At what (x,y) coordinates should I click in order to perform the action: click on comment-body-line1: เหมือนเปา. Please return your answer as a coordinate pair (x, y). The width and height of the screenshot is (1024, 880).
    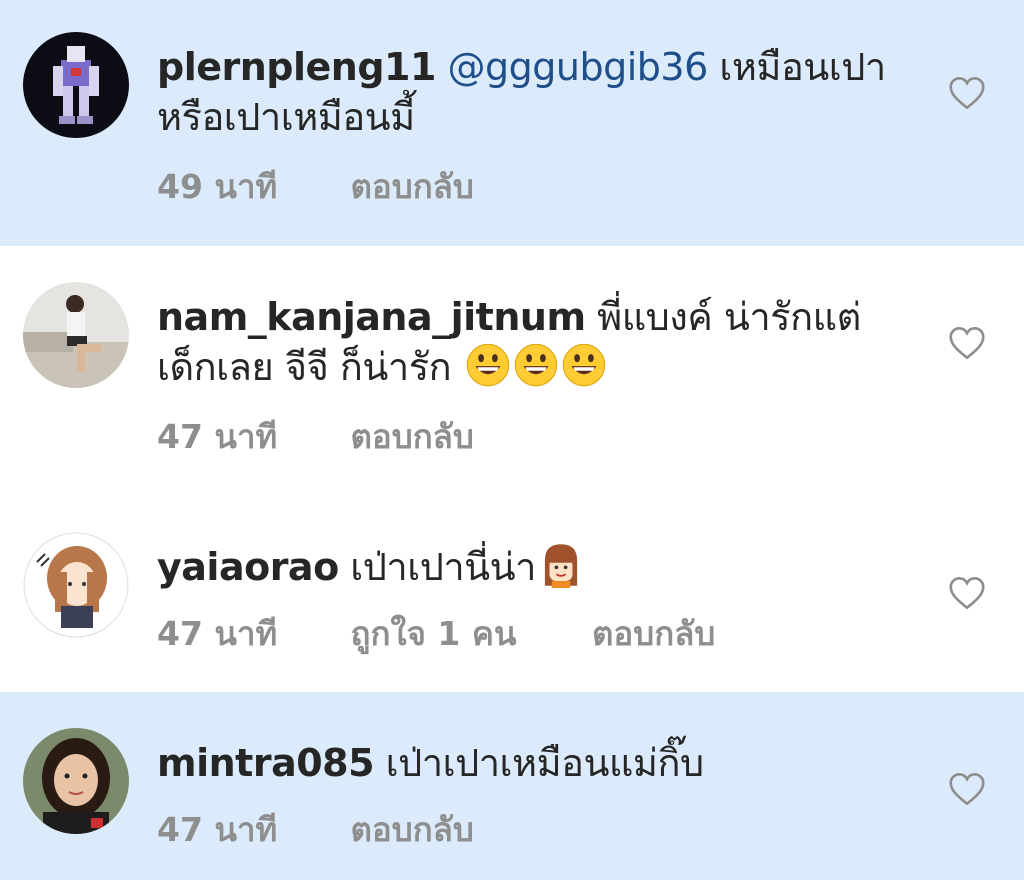
    Looking at the image, I should click on (802, 67).